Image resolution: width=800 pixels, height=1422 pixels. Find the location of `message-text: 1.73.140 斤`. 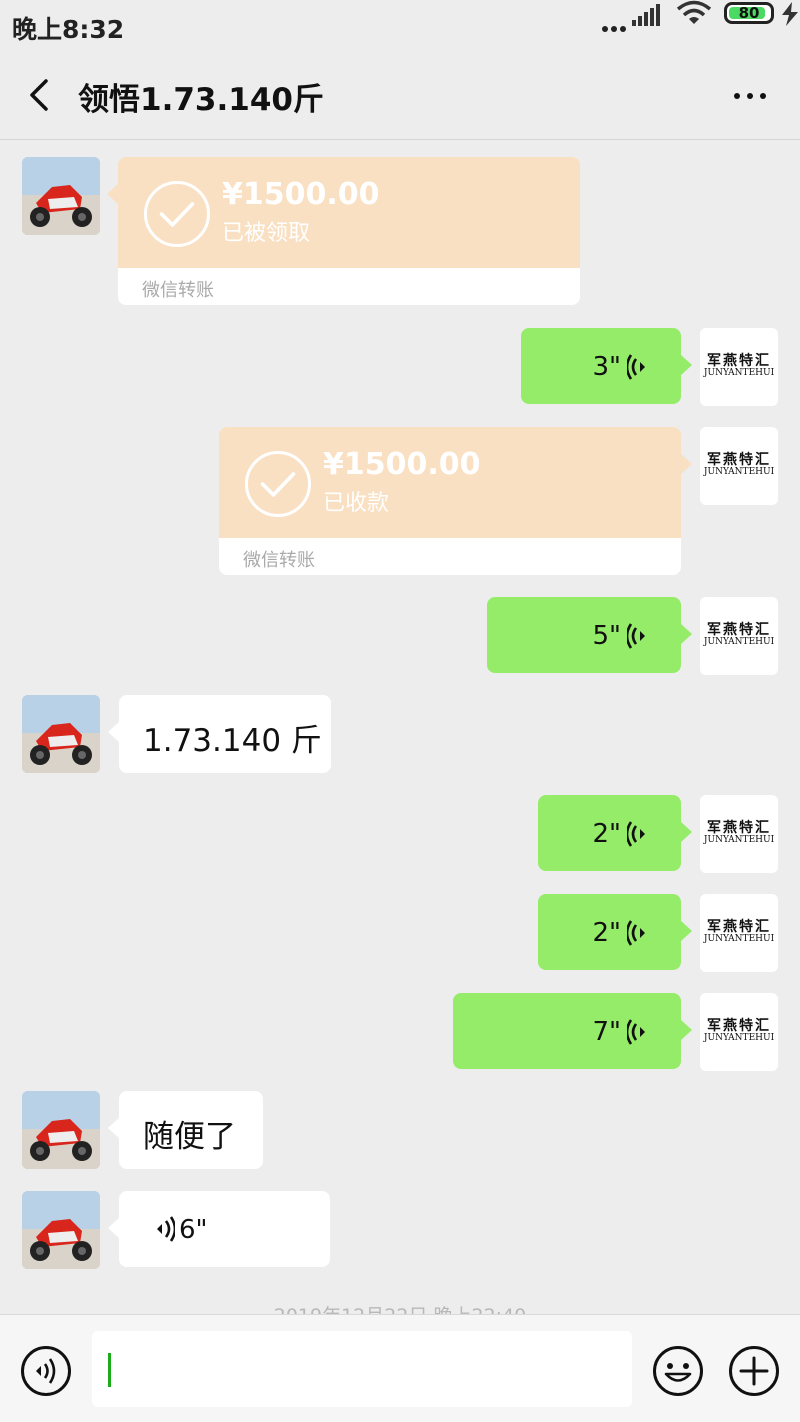

message-text: 1.73.140 斤 is located at coordinates (232, 741).